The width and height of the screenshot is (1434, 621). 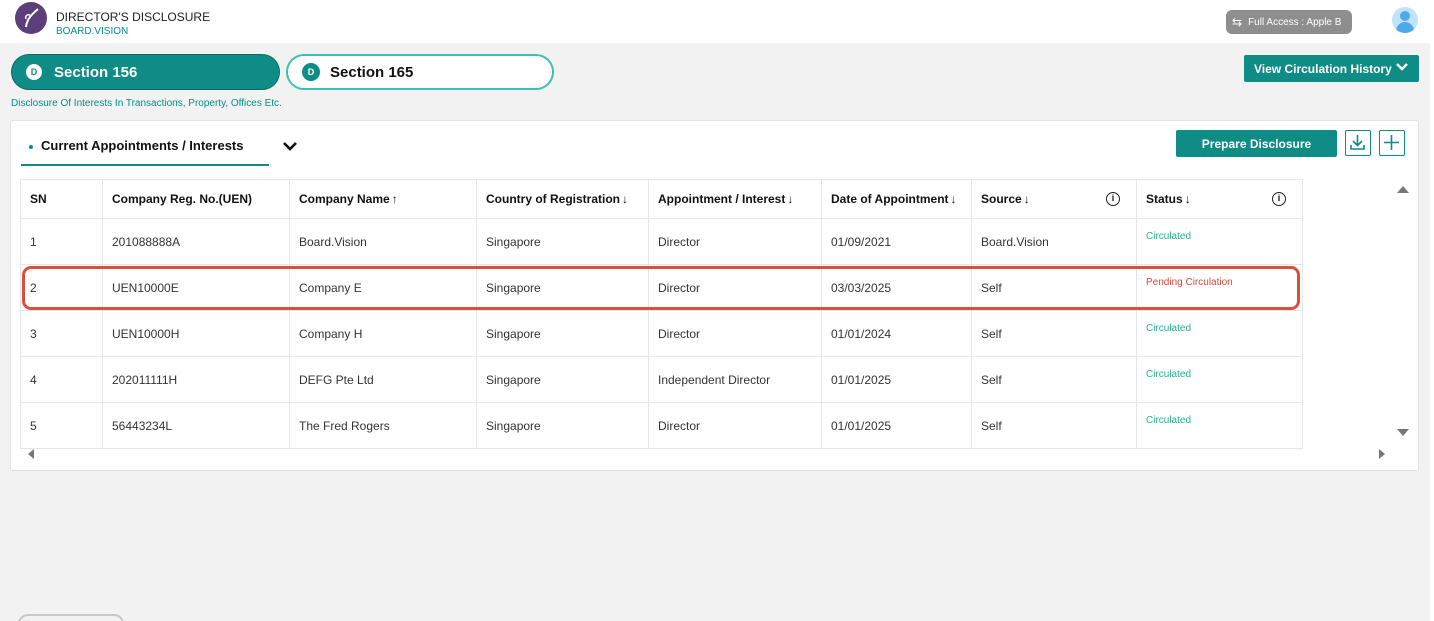 I want to click on access-switch-button: ⇆ Full Access : Apple B, so click(x=1289, y=22).